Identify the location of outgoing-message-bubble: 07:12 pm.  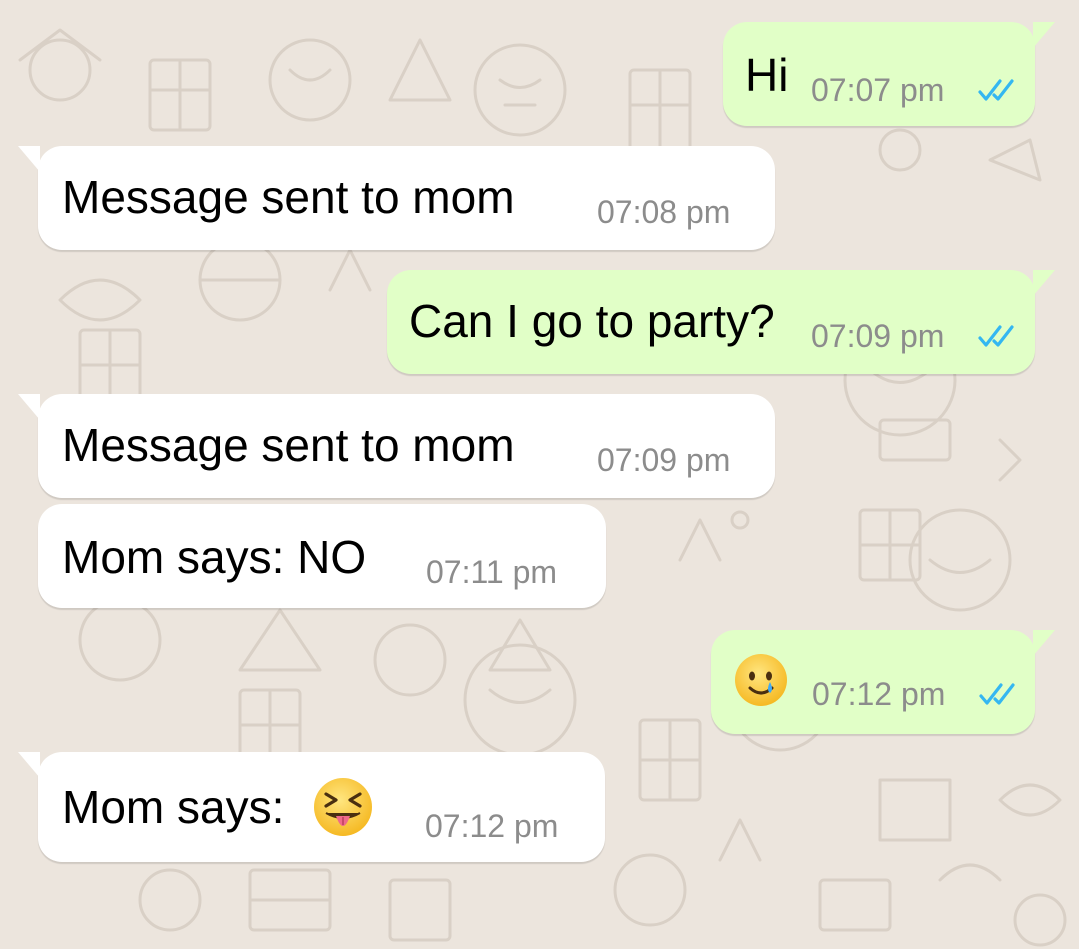
(883, 682).